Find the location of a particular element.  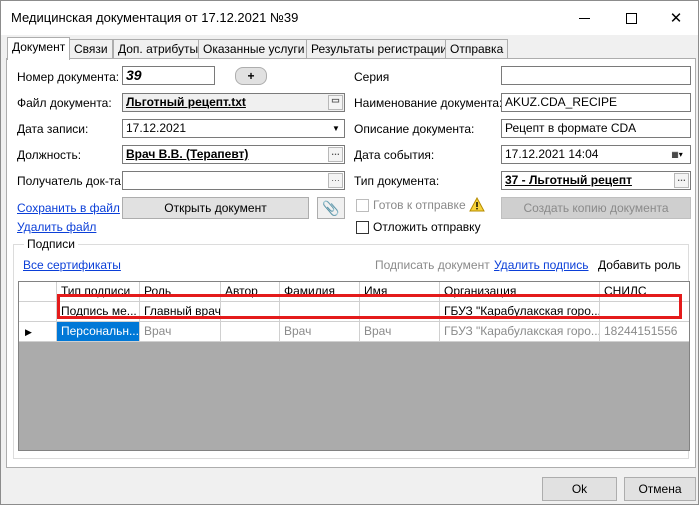

create-copy-button: Создать копию документа is located at coordinates (596, 208).